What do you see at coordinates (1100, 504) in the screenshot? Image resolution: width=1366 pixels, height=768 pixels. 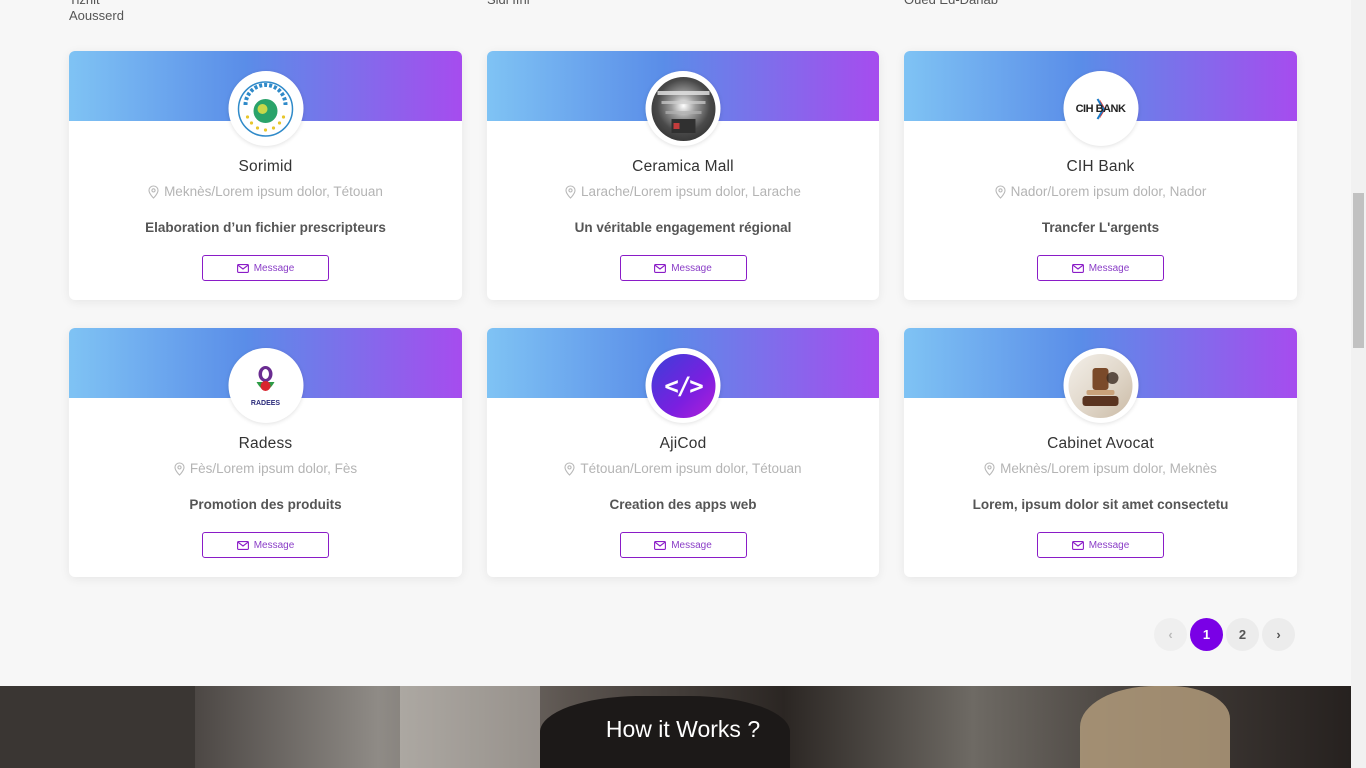 I see `company-description: Lorem, ipsum dolor sit amet consectetu` at bounding box center [1100, 504].